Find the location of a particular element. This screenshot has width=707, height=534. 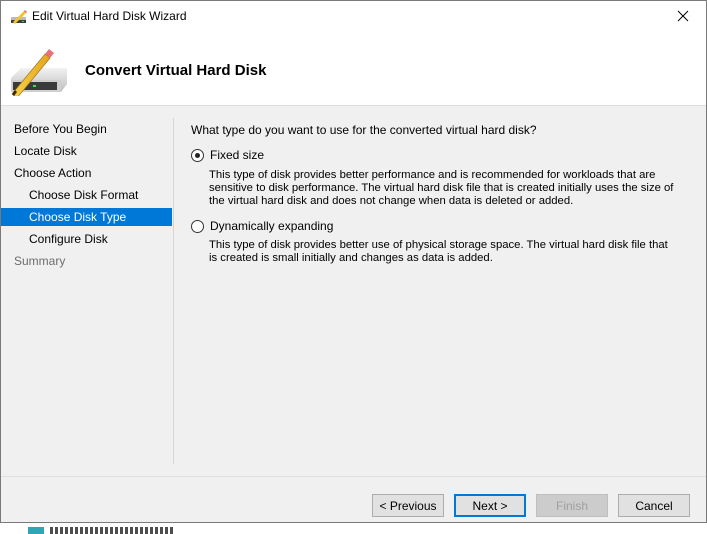

fixed-size-label: Fixed size is located at coordinates (237, 155).